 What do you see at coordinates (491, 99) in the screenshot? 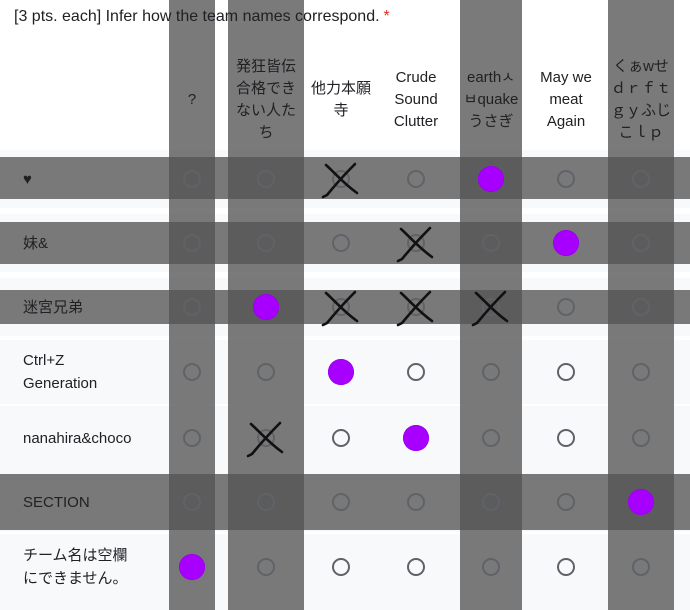
I see `column-header-4: earthㅅ ㅂquake うさぎ` at bounding box center [491, 99].